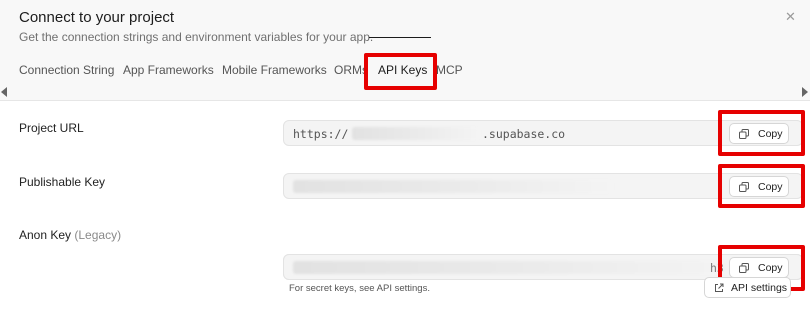  I want to click on tab-mobile-frameworks: Mobile Frameworks, so click(274, 70).